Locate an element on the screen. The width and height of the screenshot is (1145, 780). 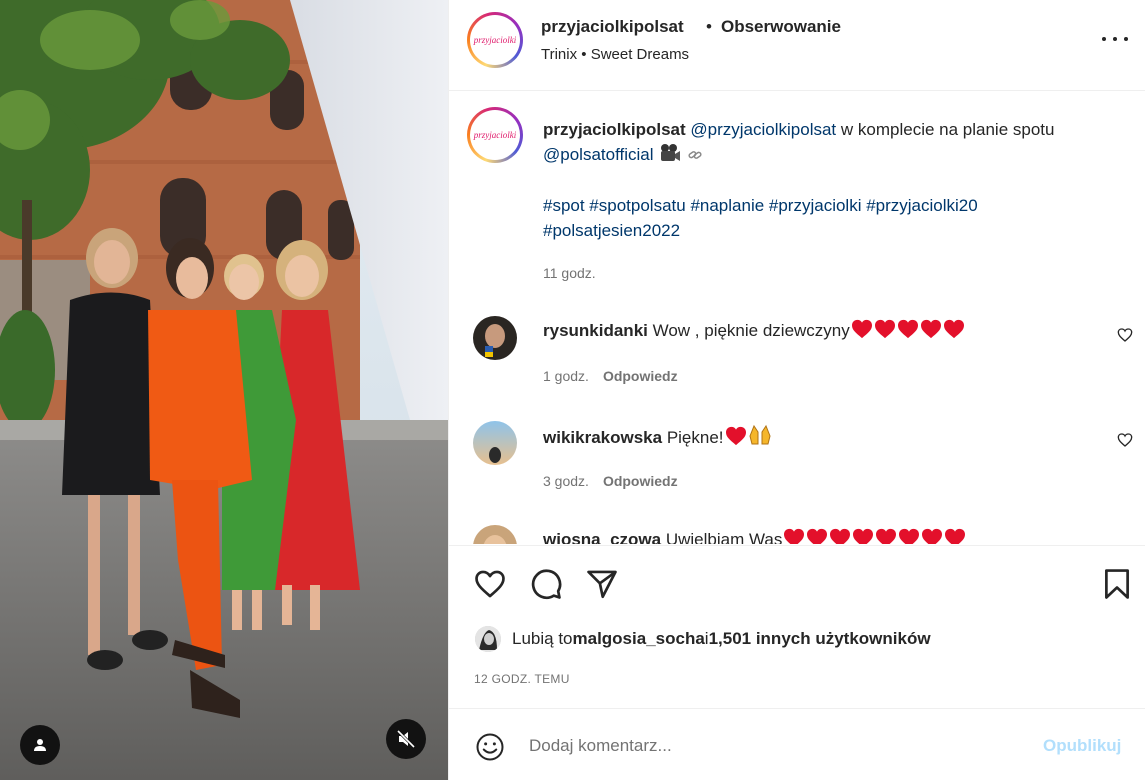
author-avatar: przyjaciolki is located at coordinates (495, 40).